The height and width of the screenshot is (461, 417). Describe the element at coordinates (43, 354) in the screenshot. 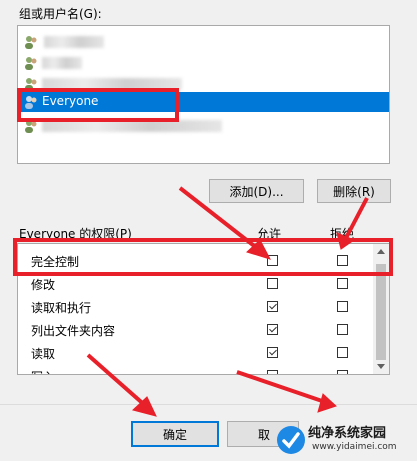

I see `permission-name: 读取` at that location.